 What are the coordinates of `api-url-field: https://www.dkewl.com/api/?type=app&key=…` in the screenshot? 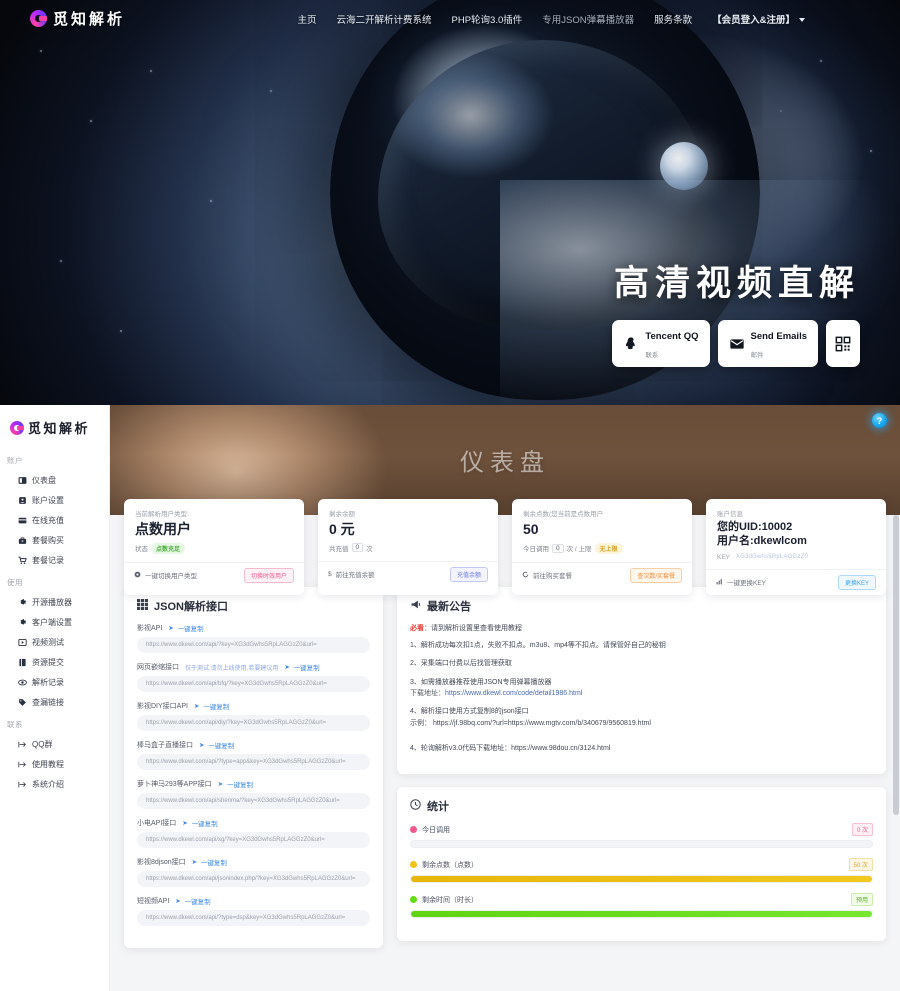 It's located at (253, 762).